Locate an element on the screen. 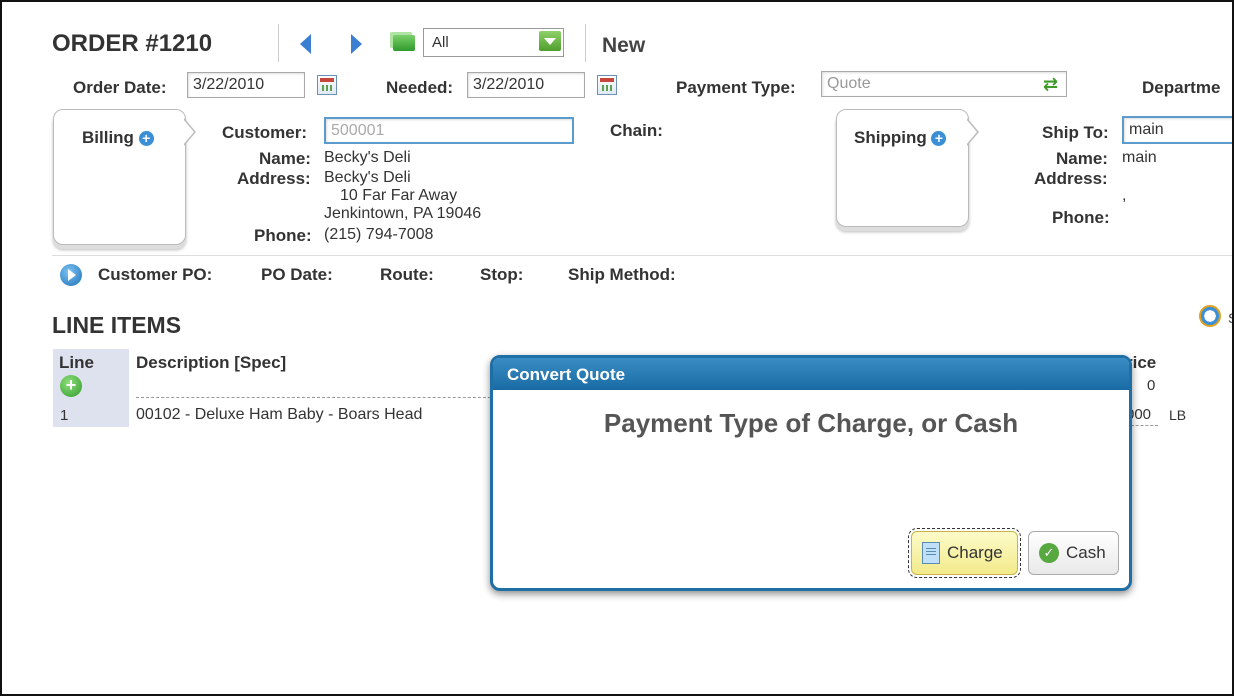 This screenshot has height=696, width=1234. shipping-tab-label: Shipping is located at coordinates (890, 137).